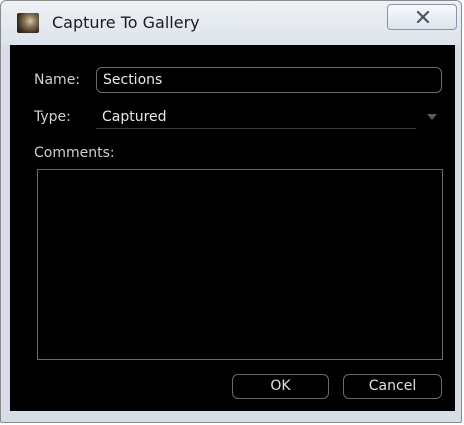 The image size is (464, 425). Describe the element at coordinates (432, 117) in the screenshot. I see `chevron-down-icon` at that location.